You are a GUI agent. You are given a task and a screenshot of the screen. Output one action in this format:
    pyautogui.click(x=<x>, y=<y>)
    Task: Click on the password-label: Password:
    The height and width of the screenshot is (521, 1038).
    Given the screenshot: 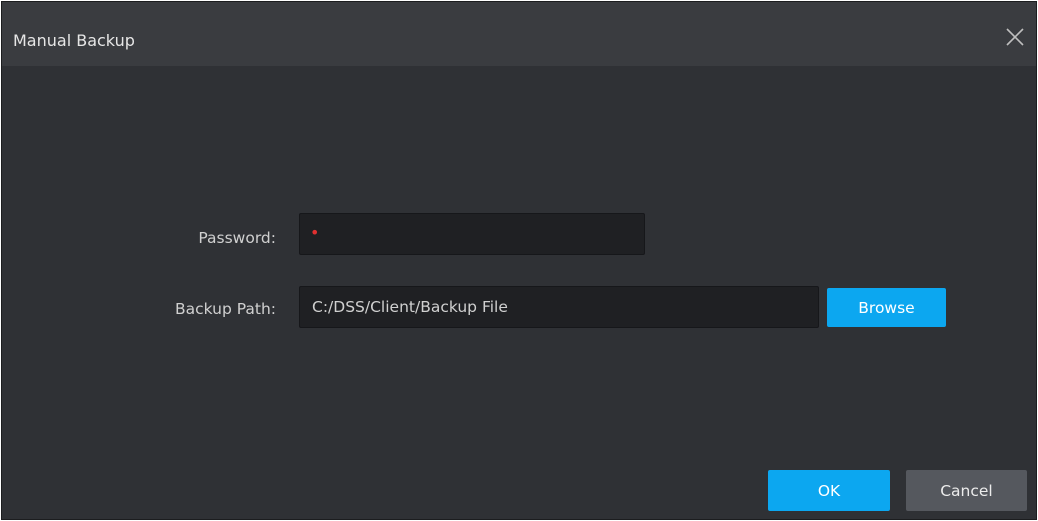 What is the action you would take?
    pyautogui.click(x=237, y=238)
    